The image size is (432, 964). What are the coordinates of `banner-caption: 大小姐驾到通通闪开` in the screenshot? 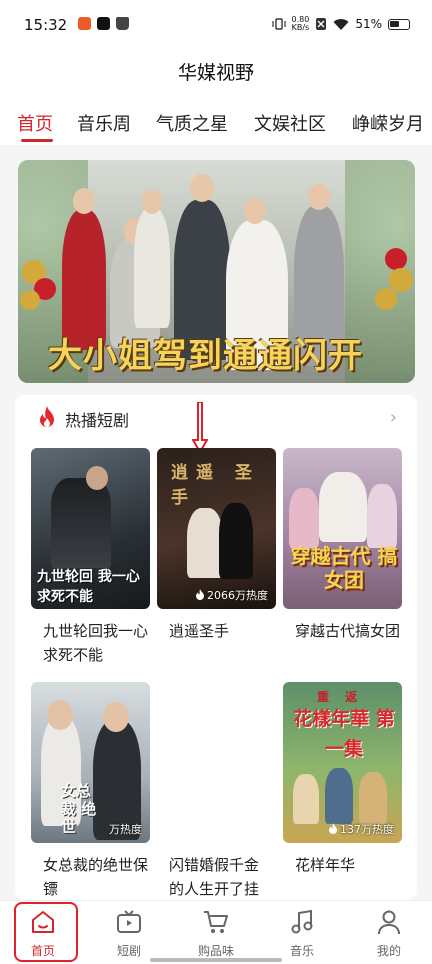 It's located at (205, 356).